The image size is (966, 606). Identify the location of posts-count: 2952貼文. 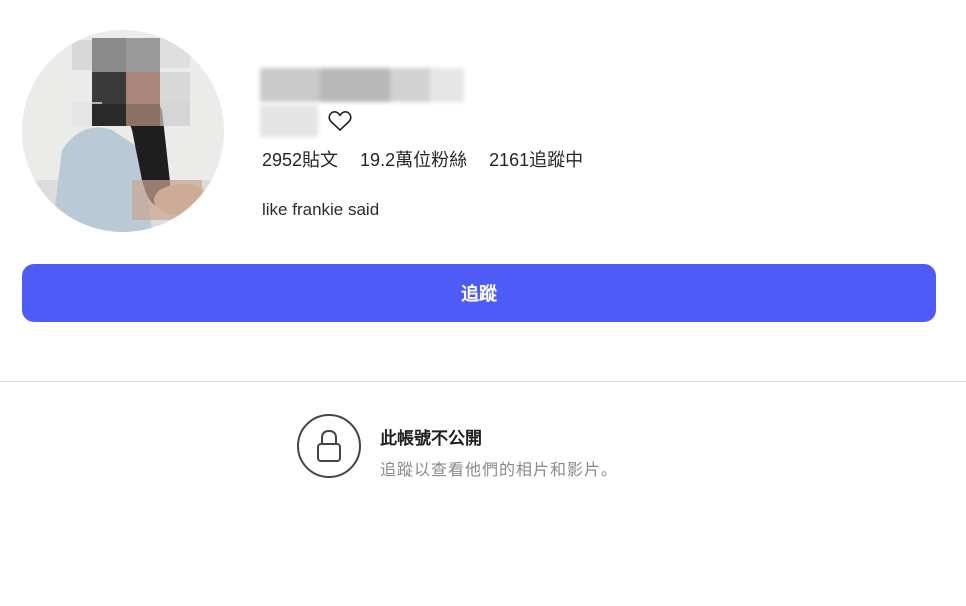
(300, 159).